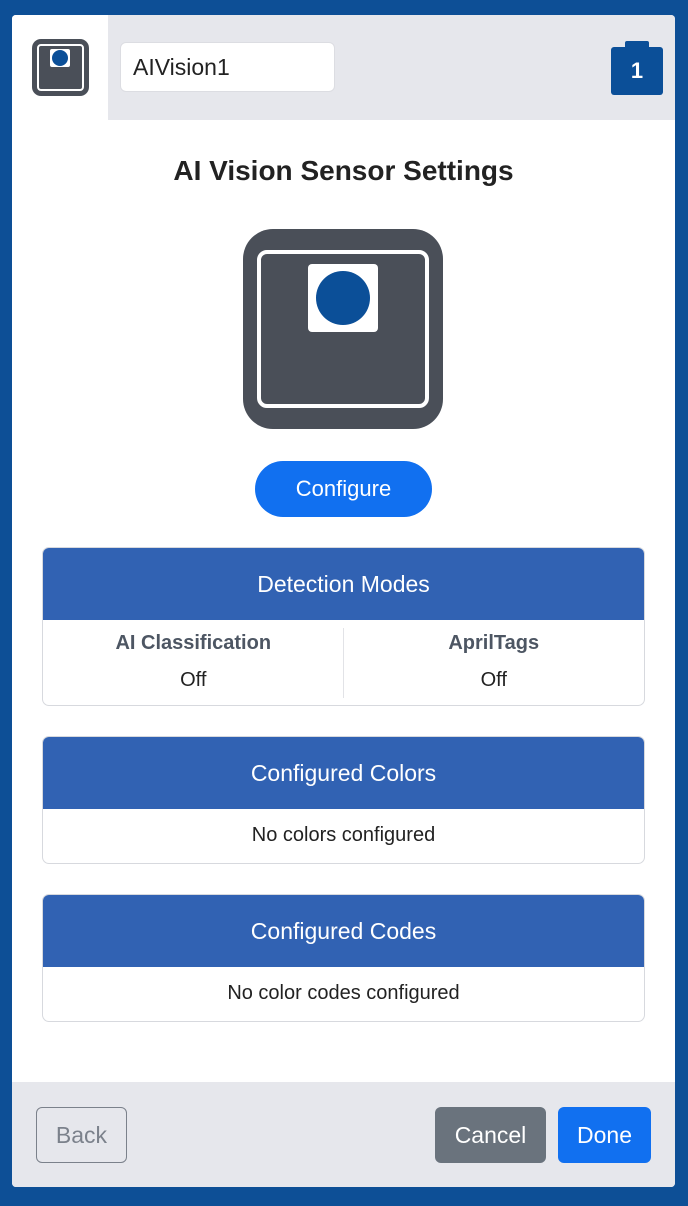 The height and width of the screenshot is (1206, 688). Describe the element at coordinates (81, 1135) in the screenshot. I see `back-button: Back` at that location.